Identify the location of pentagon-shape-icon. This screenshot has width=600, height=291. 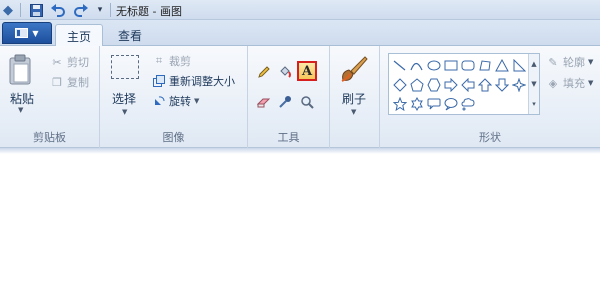
(416, 84).